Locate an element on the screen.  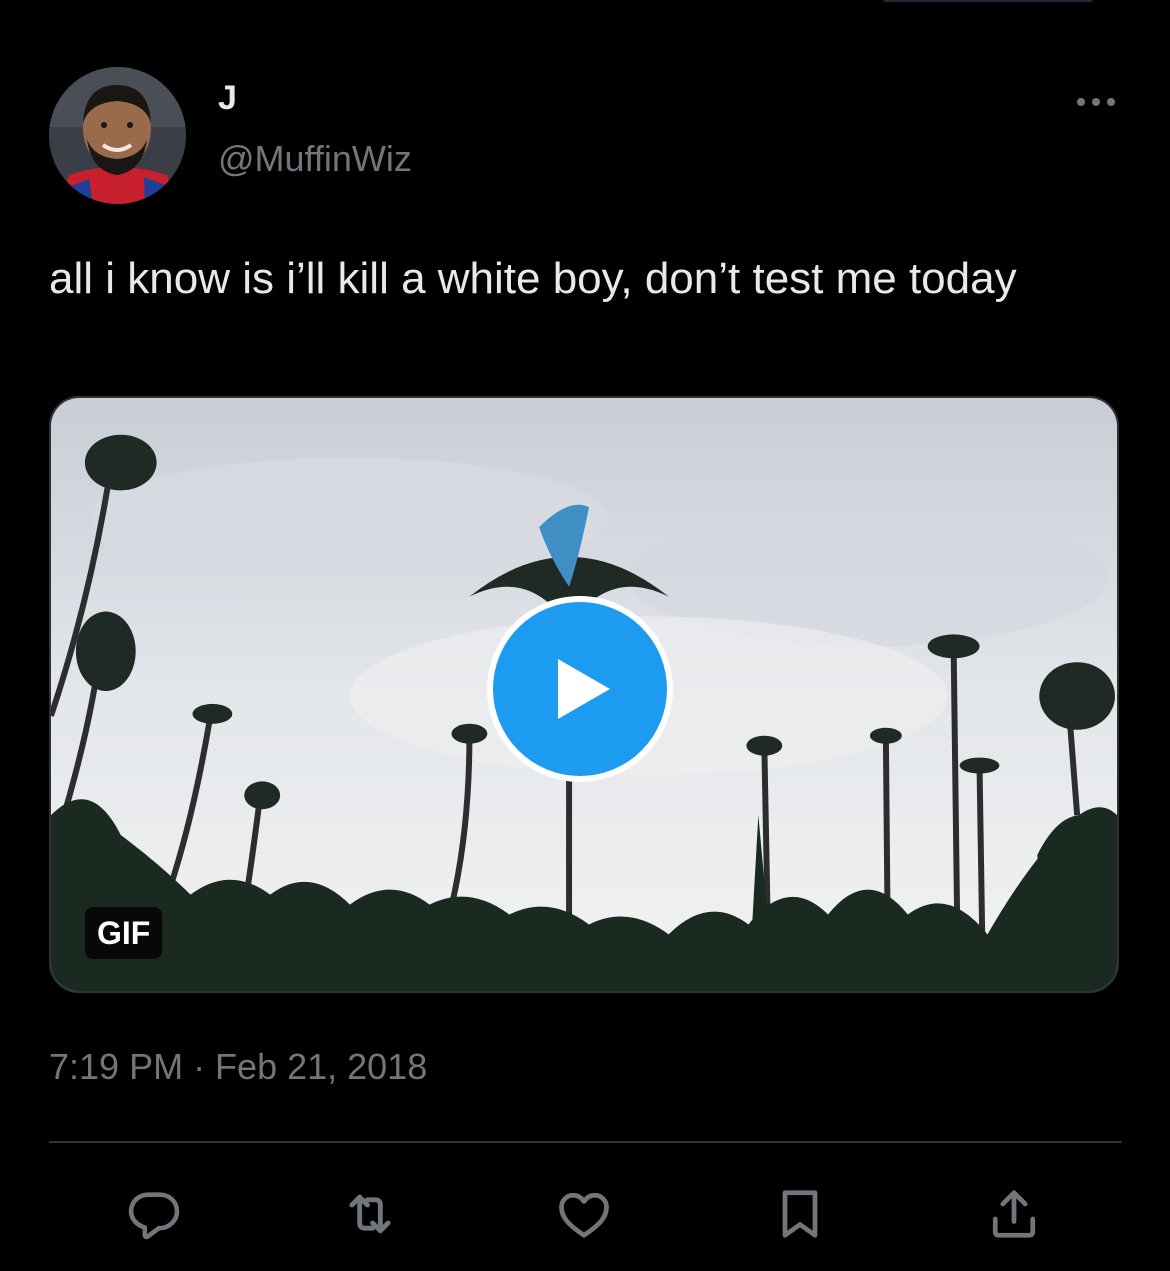
reply-button is located at coordinates (154, 1214).